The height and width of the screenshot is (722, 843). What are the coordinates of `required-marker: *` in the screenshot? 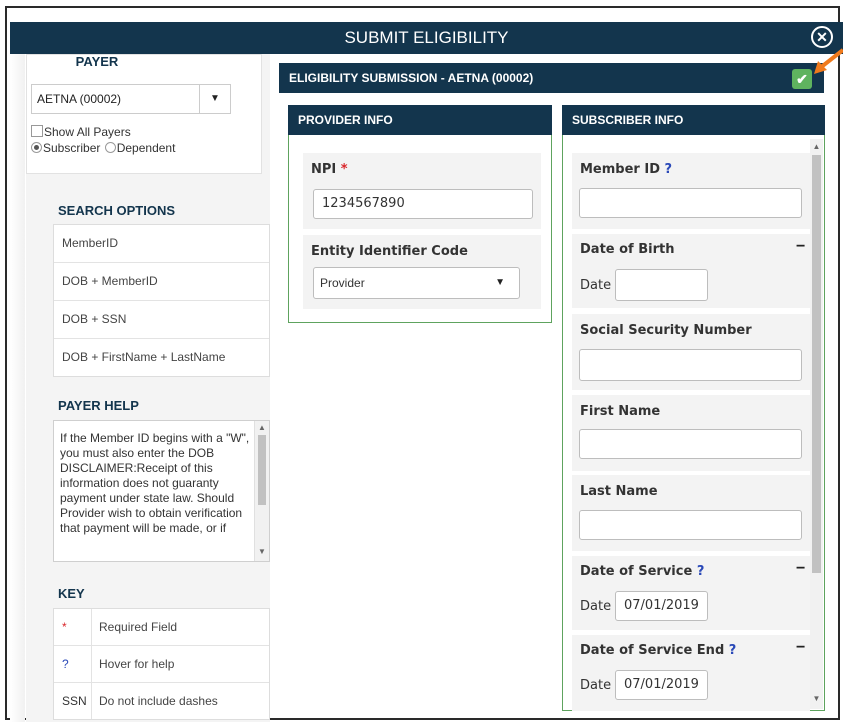 It's located at (344, 169).